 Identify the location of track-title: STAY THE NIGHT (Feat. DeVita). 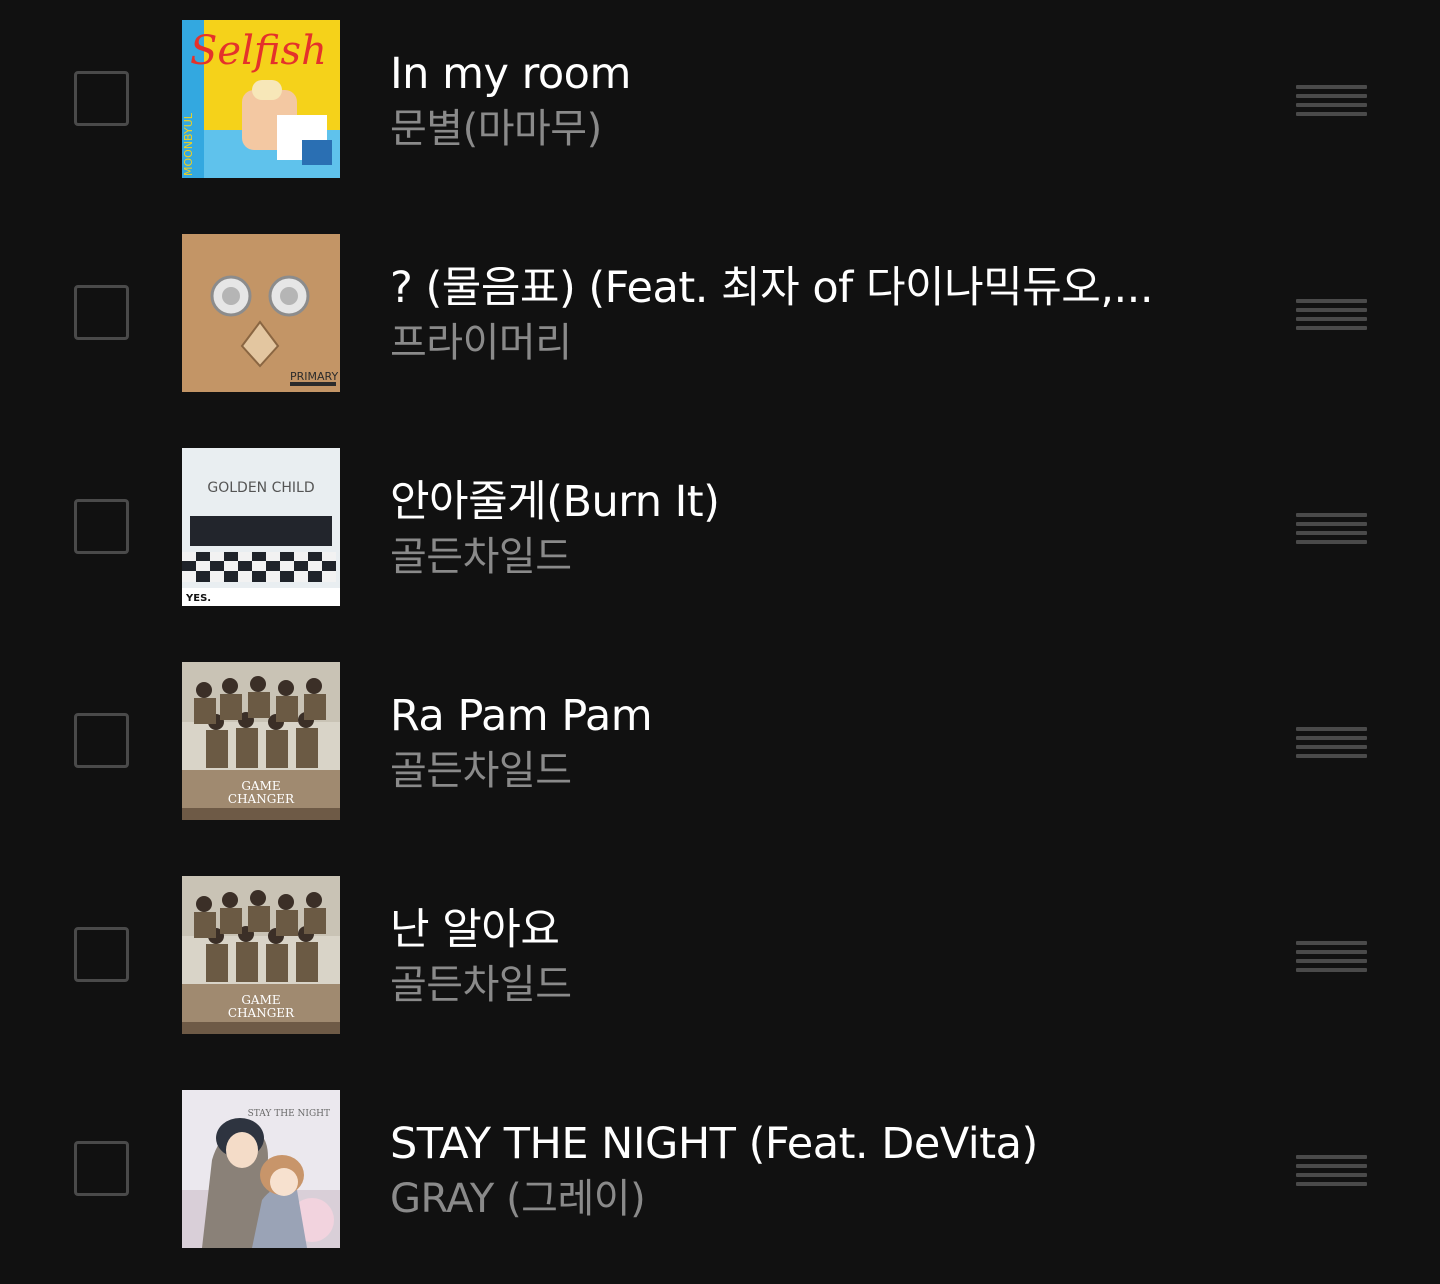
(714, 1144).